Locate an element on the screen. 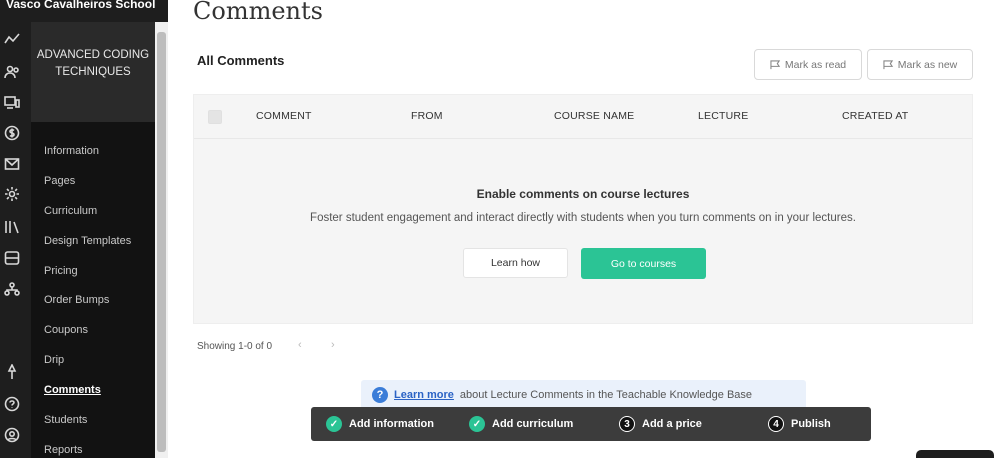  sidebar-scrollbar is located at coordinates (161, 240).